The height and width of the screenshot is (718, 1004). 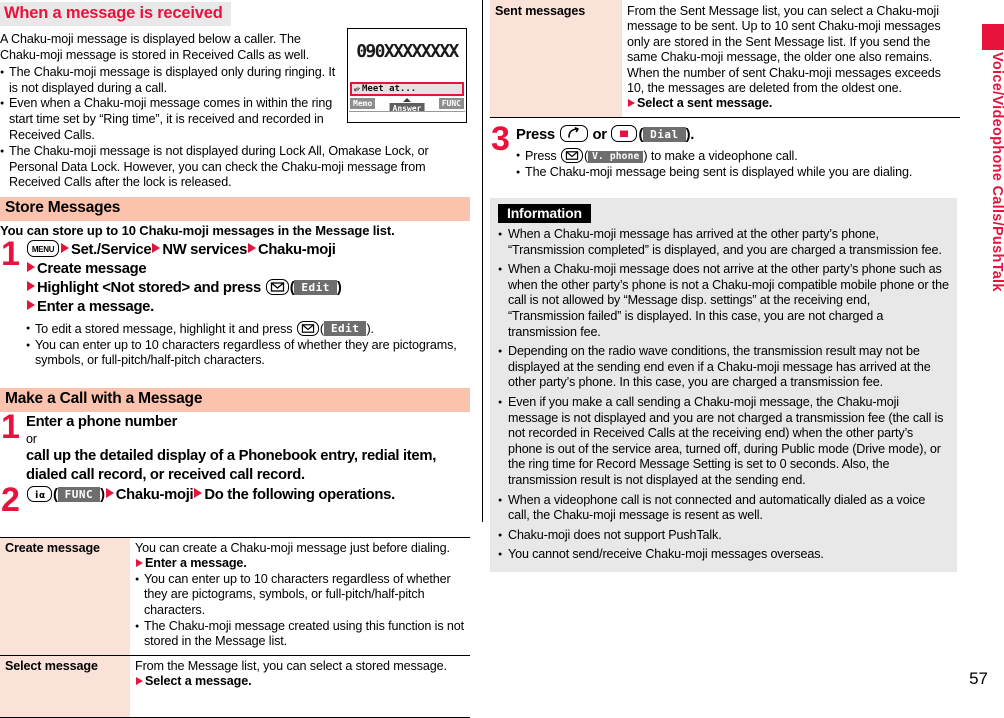 I want to click on svg-text: i, so click(x=36, y=495).